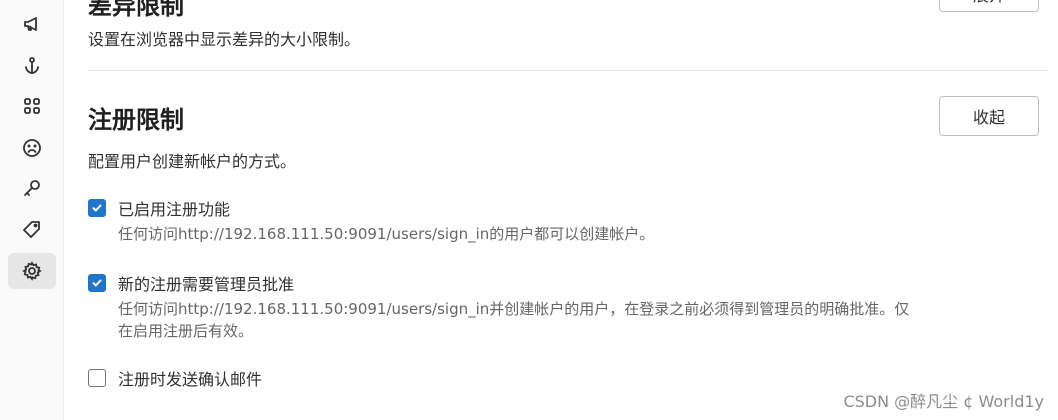 The width and height of the screenshot is (1058, 420). I want to click on diff-limits-title: 差异限制, so click(136, 10).